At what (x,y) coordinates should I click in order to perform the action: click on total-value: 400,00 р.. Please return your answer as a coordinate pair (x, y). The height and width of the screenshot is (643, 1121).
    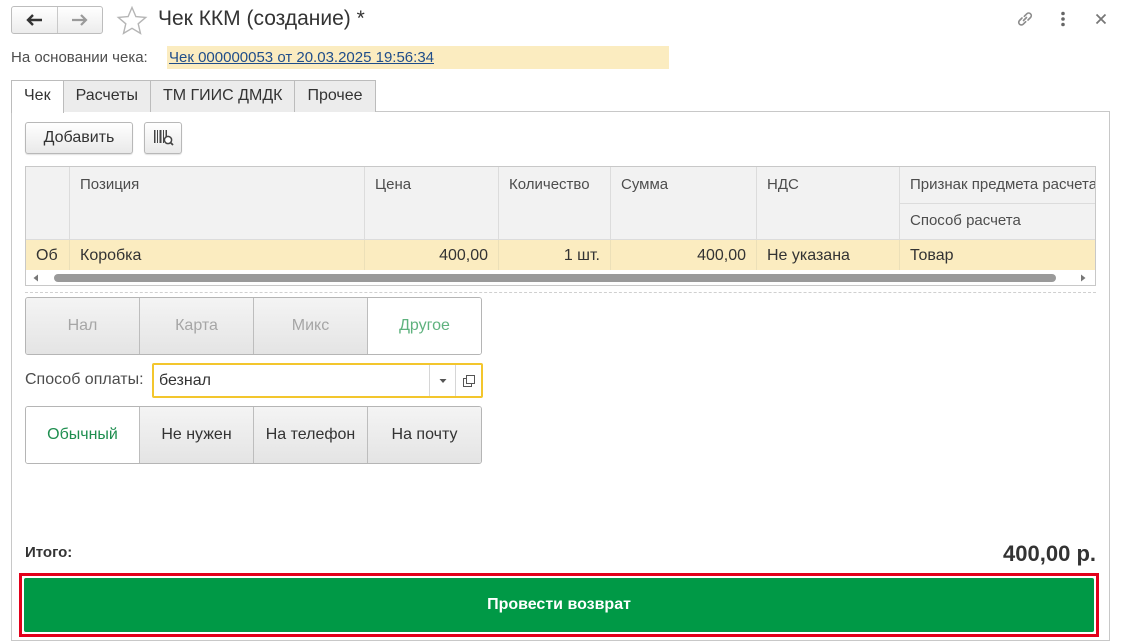
    Looking at the image, I should click on (1049, 553).